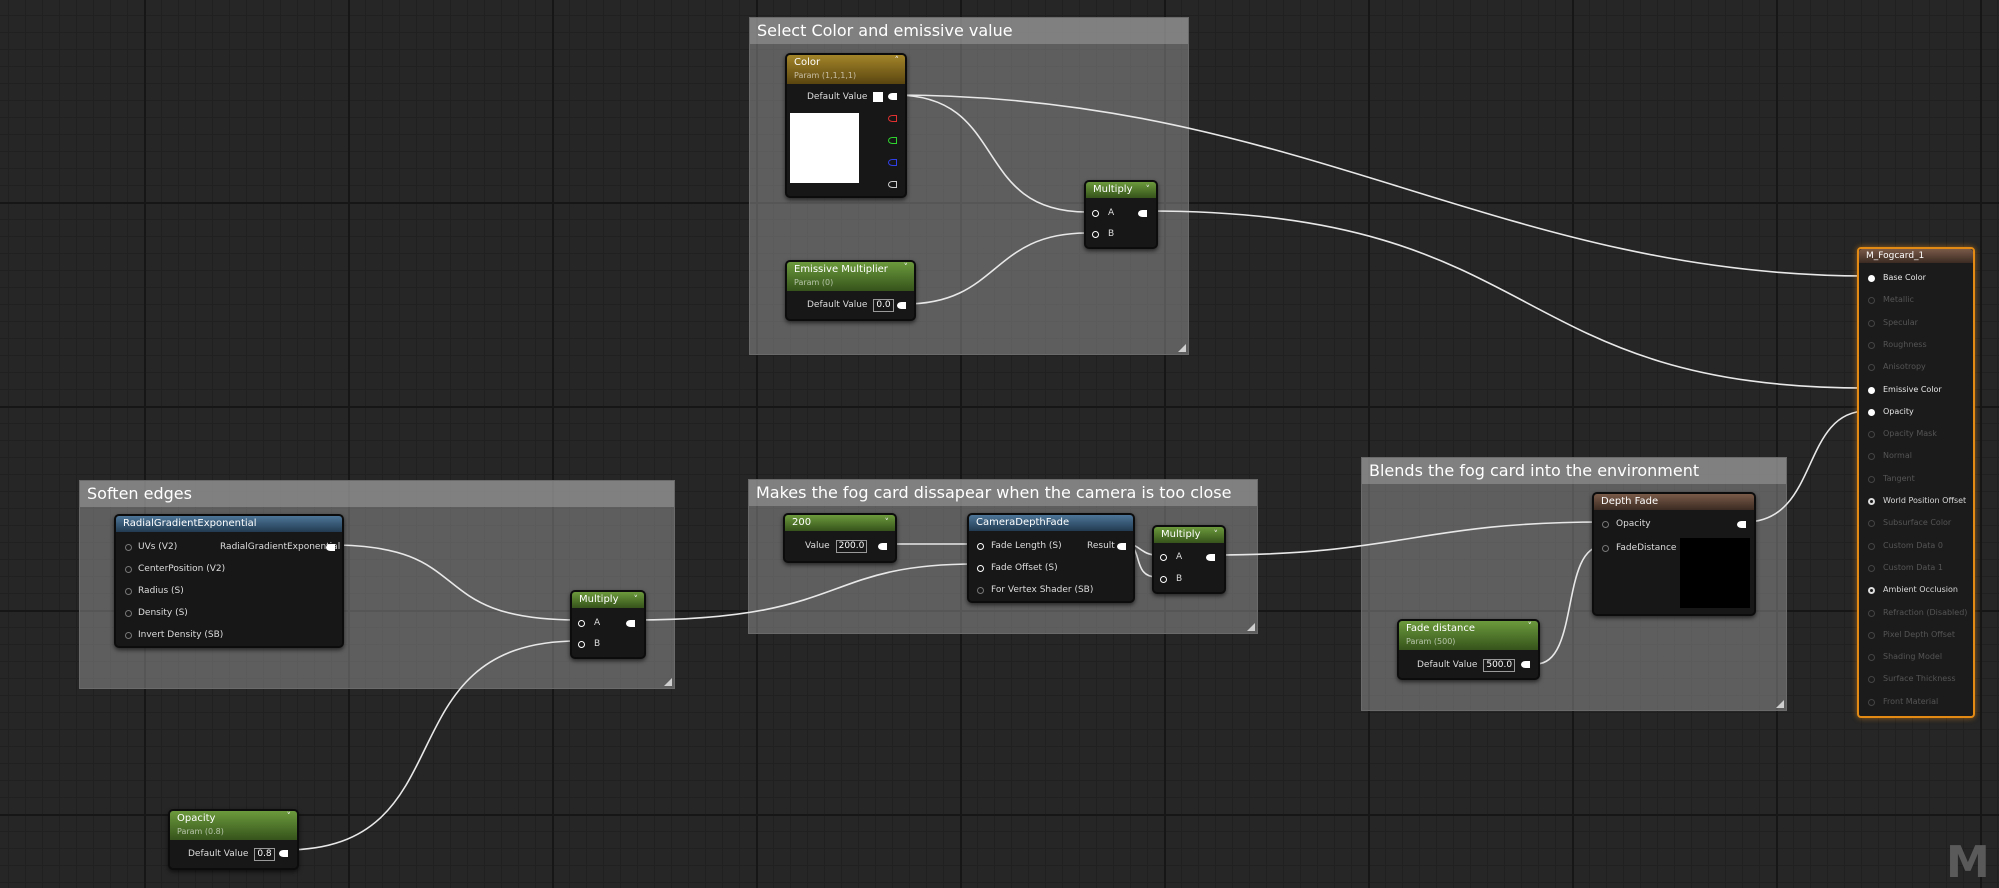  I want to click on material-pin-row: Roughness, so click(1914, 345).